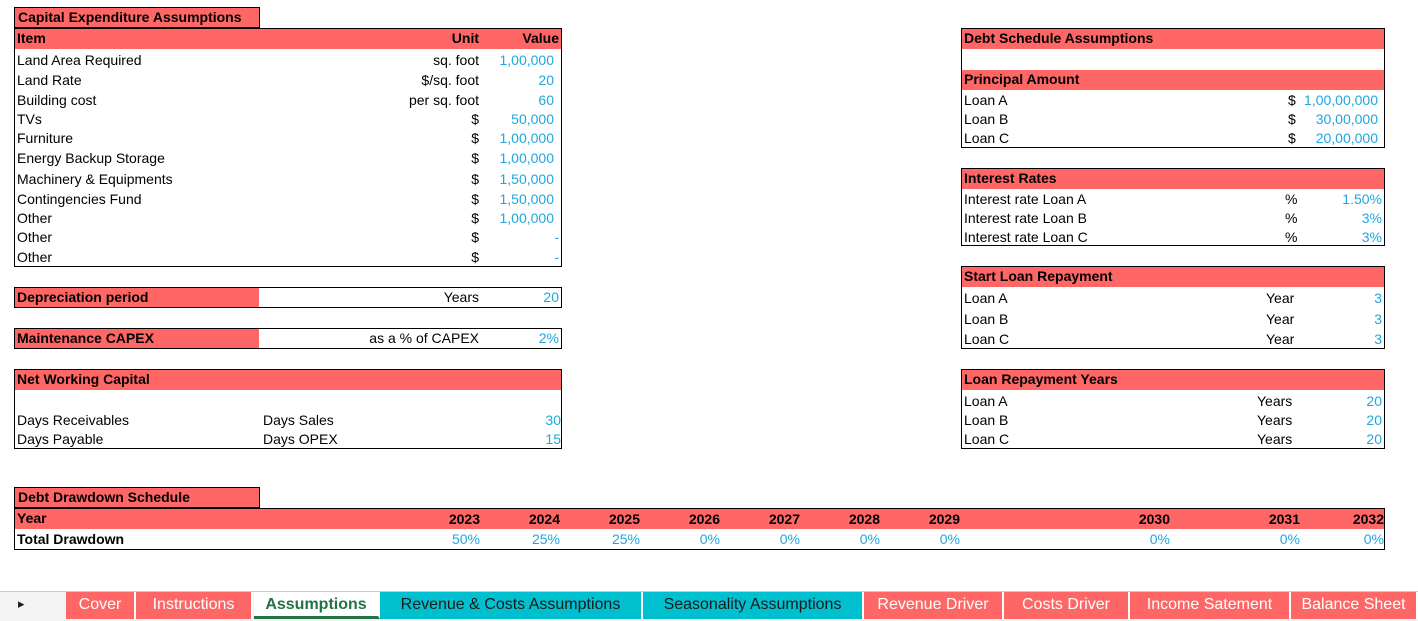 This screenshot has width=1418, height=621. I want to click on years-row-label: Loan A, so click(986, 401).